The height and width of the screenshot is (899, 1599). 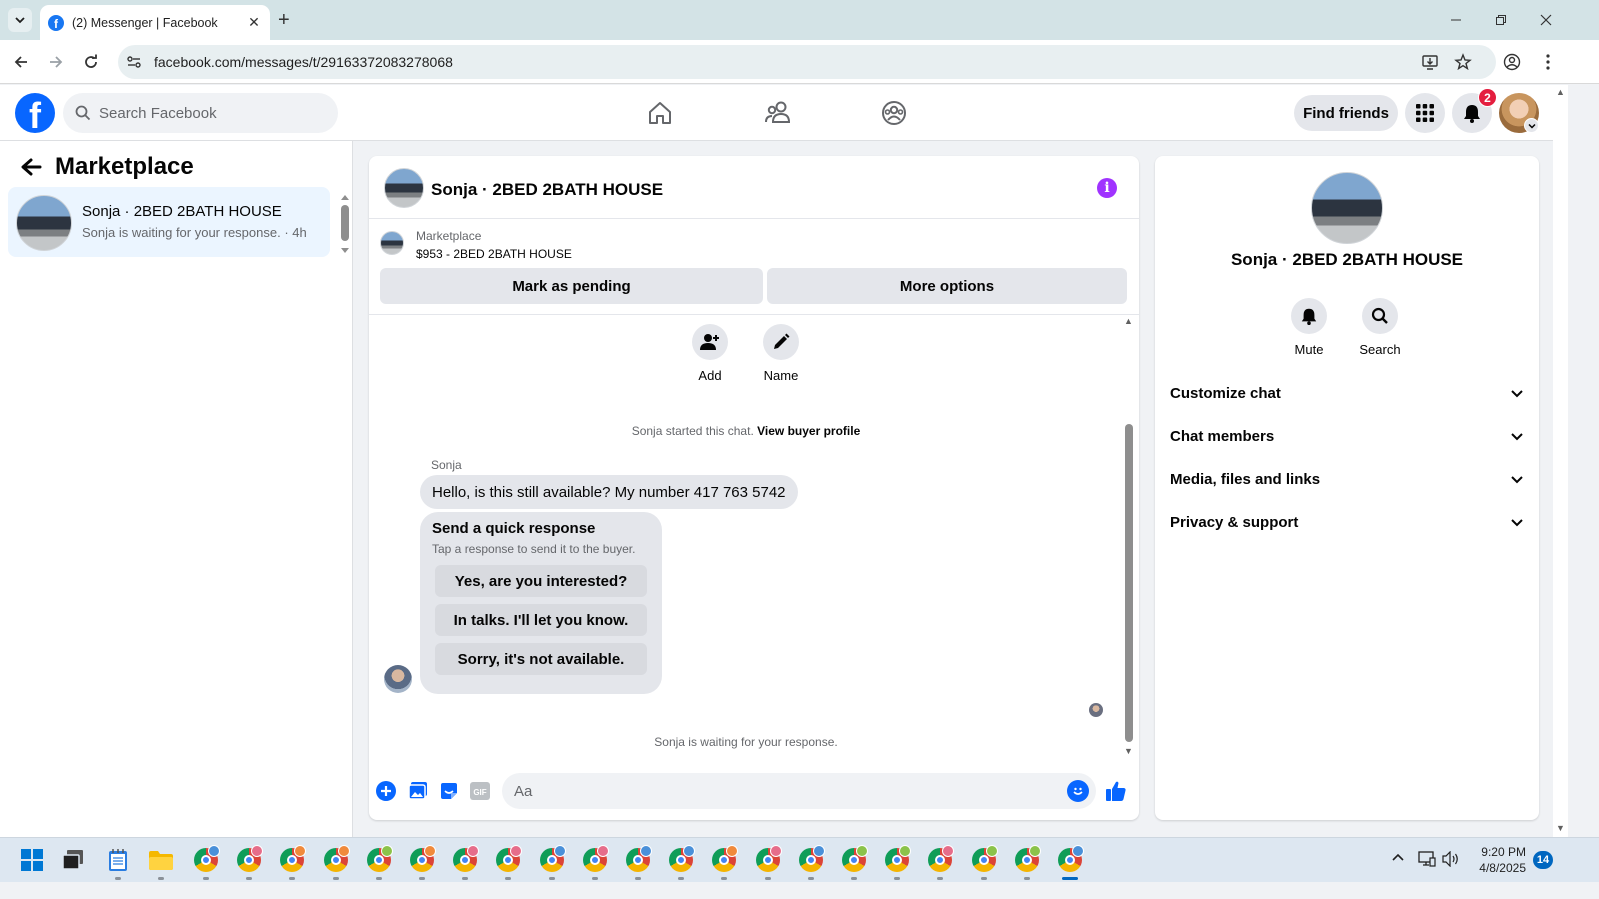 I want to click on volume-button, so click(x=1451, y=859).